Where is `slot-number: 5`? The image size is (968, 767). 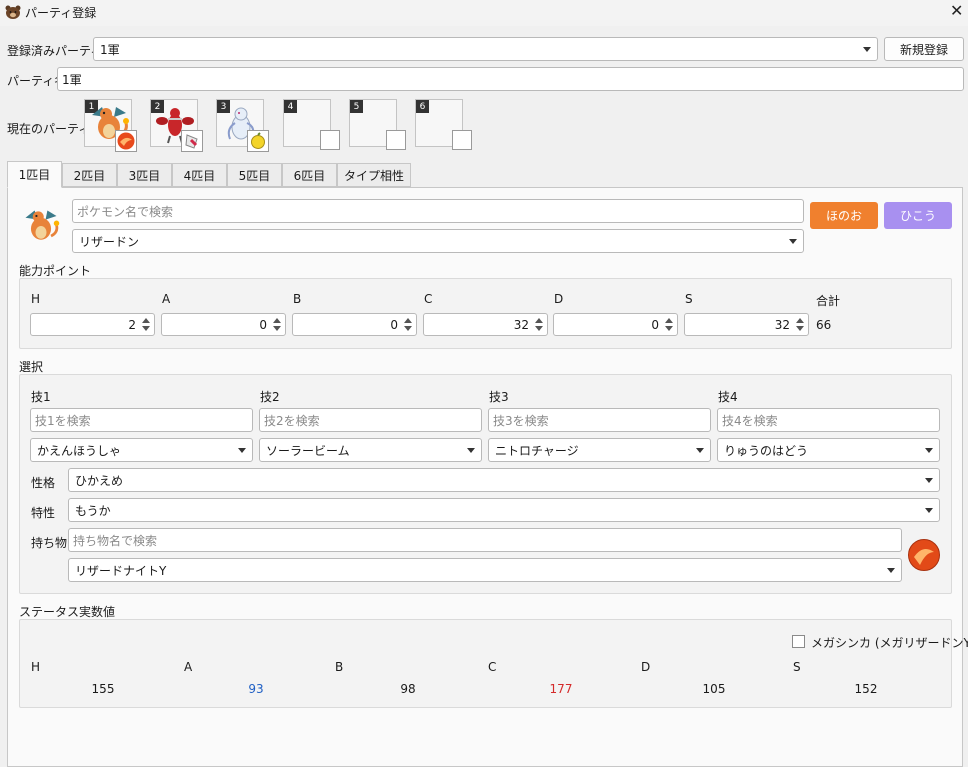
slot-number: 5 is located at coordinates (356, 106).